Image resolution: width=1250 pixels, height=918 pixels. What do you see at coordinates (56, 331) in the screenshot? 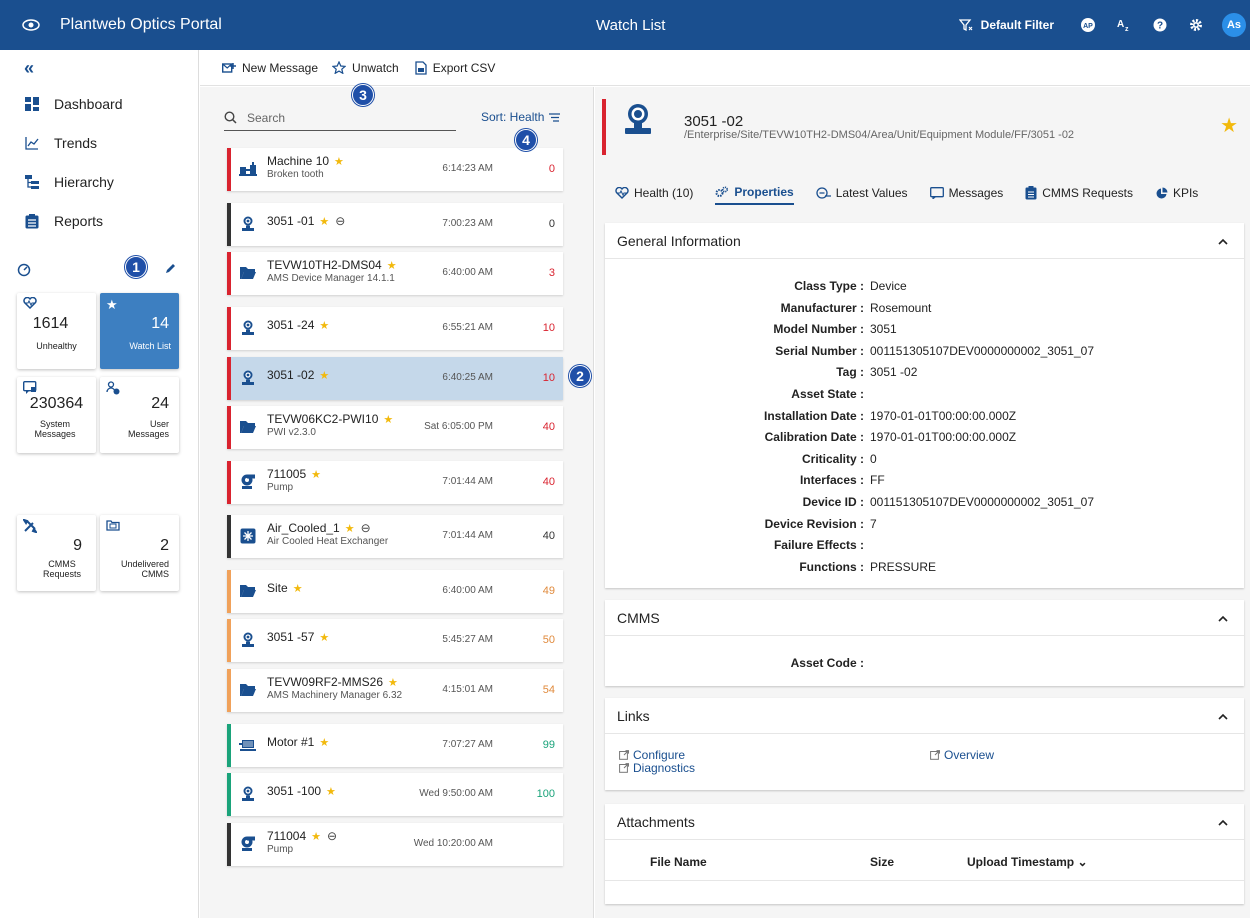
I see `tile-unhealthy: 1614 Unhealthy` at bounding box center [56, 331].